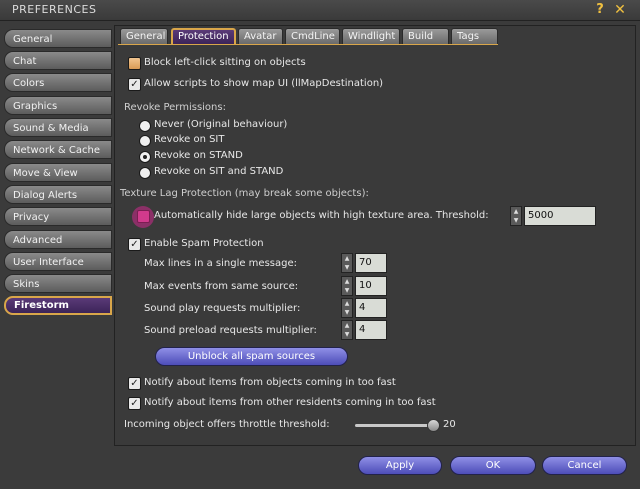 This screenshot has width=640, height=489. I want to click on sidebar-item-move-view: Move & View, so click(58, 172).